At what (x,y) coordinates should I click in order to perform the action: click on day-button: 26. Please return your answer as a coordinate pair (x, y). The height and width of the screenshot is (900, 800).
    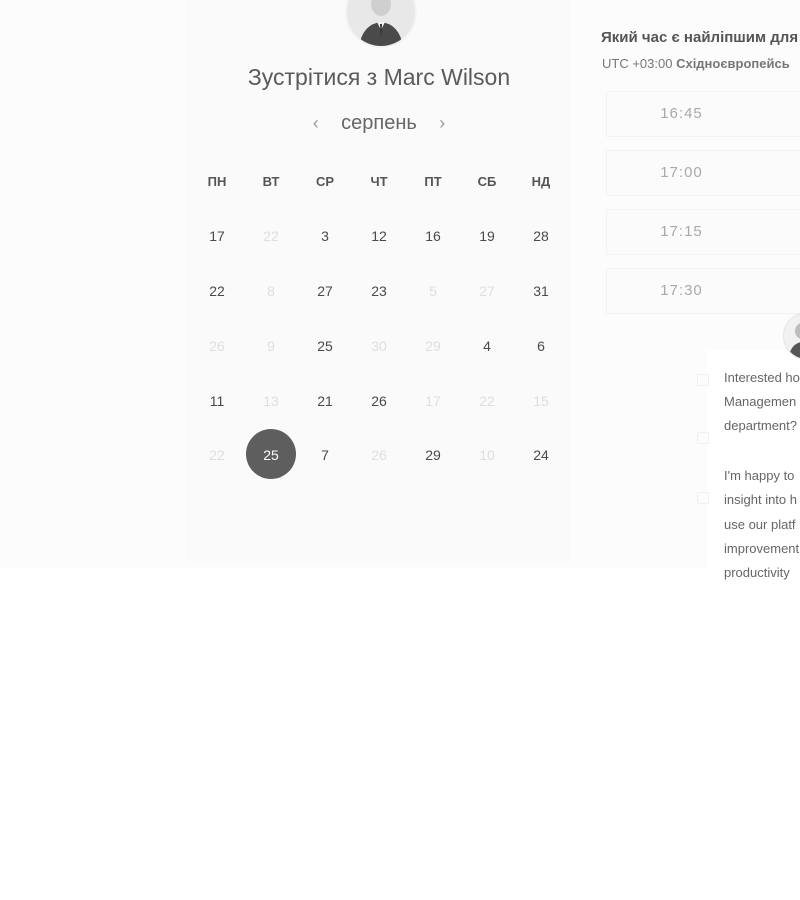
    Looking at the image, I should click on (379, 401).